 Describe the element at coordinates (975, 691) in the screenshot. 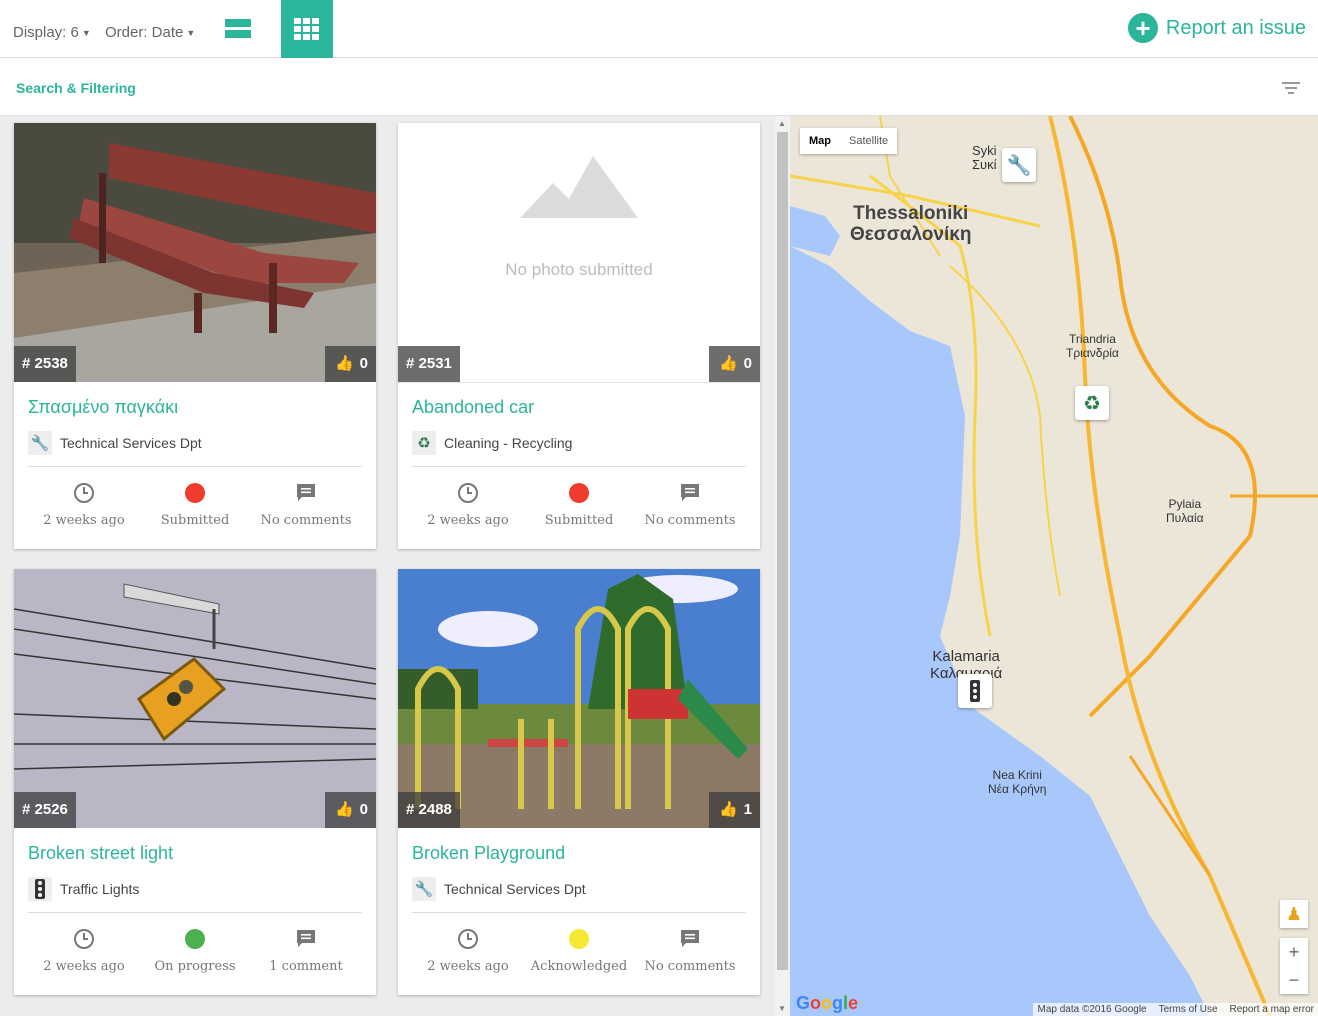

I see `map-marker-traffic-light` at that location.